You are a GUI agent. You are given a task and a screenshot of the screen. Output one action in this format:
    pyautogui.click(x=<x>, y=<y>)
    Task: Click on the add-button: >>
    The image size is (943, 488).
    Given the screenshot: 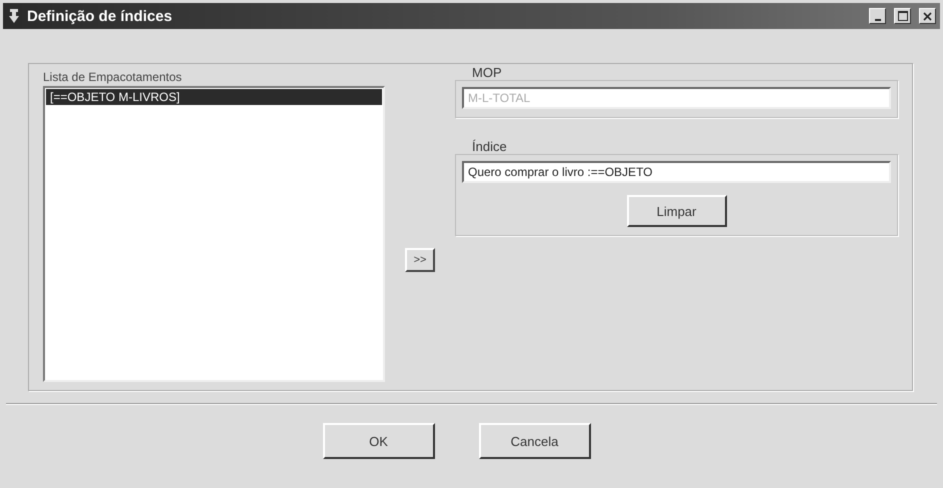 What is the action you would take?
    pyautogui.click(x=420, y=260)
    